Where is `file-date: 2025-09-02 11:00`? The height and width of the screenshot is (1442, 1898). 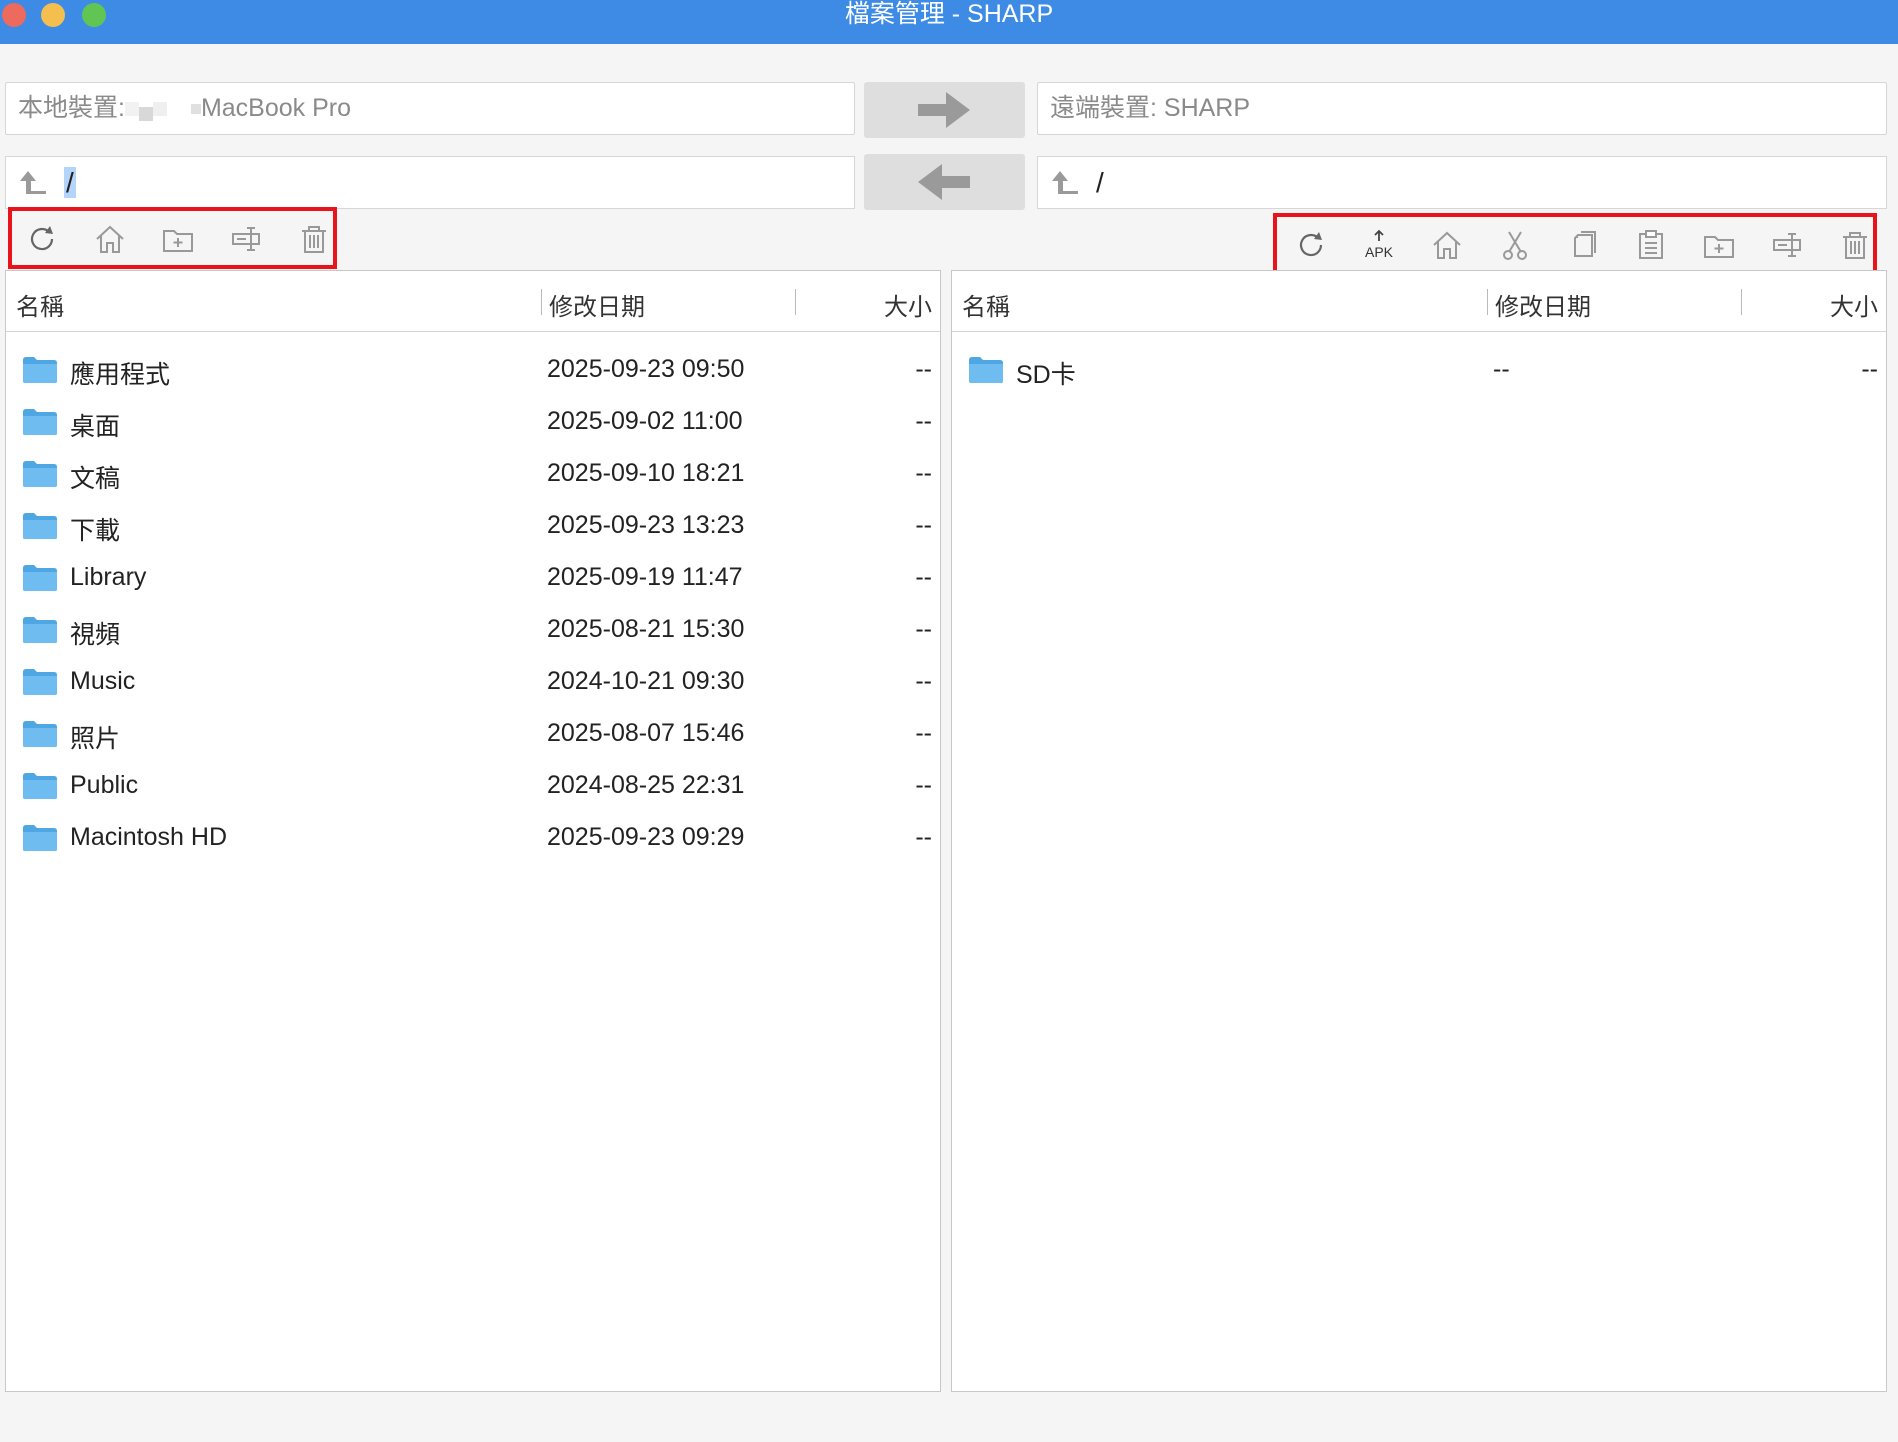 file-date: 2025-09-02 11:00 is located at coordinates (645, 421).